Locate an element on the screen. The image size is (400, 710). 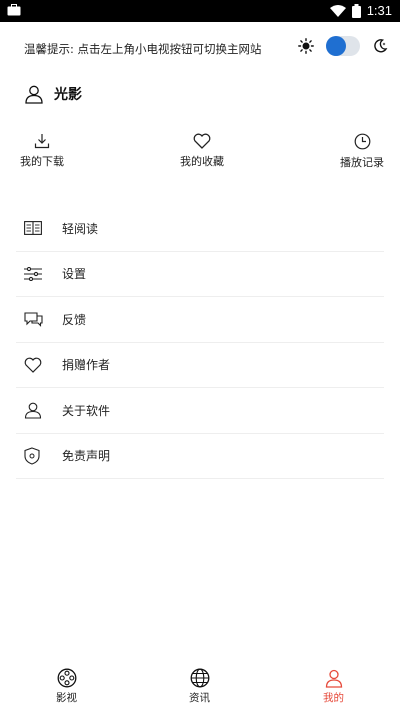
menu-item-light-reading: 轻阅读 is located at coordinates (200, 229).